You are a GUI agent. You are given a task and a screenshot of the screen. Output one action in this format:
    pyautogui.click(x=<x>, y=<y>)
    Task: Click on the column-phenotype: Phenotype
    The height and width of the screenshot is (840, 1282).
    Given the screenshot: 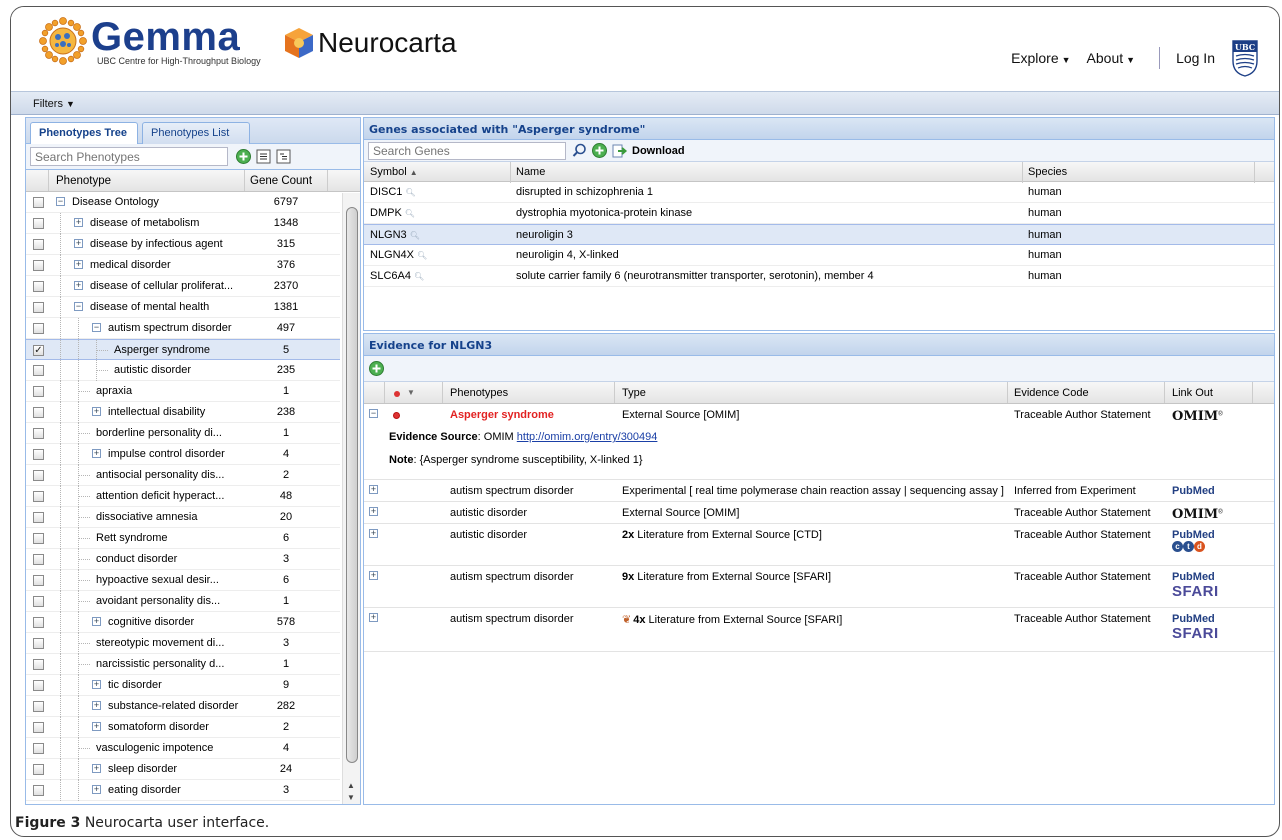 What is the action you would take?
    pyautogui.click(x=83, y=181)
    